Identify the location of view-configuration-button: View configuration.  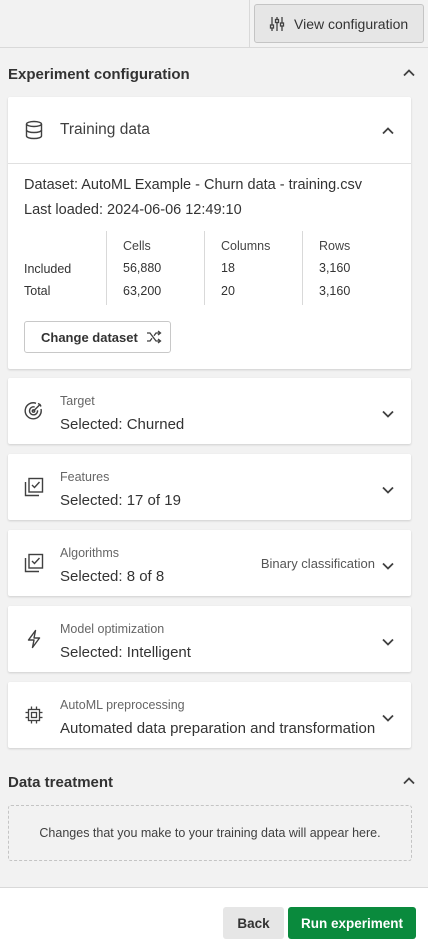
(339, 23).